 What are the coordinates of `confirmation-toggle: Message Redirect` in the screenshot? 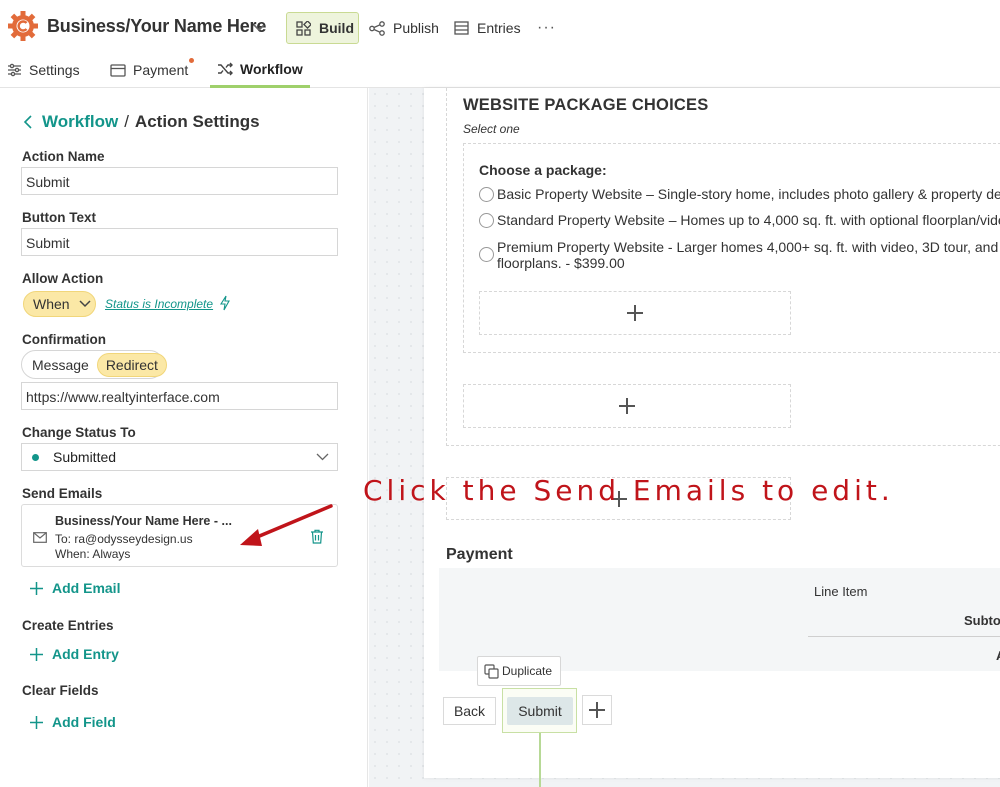 It's located at (94, 364).